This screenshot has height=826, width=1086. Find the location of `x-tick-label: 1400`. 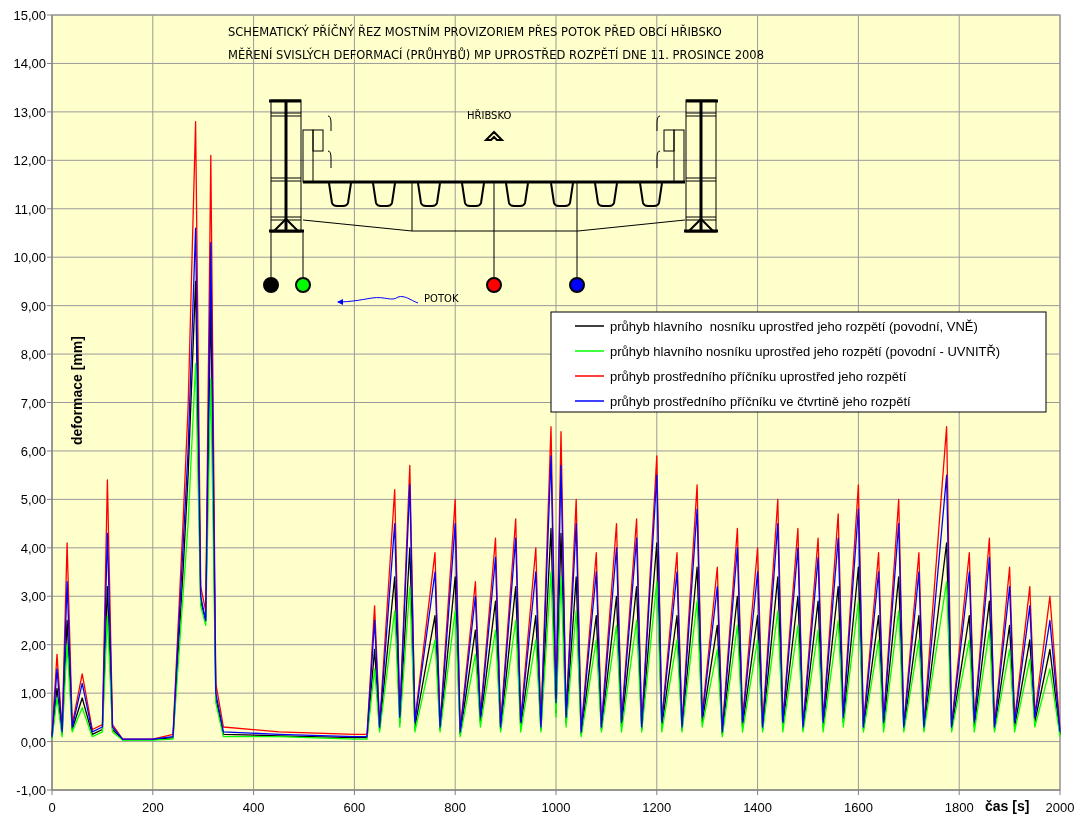

x-tick-label: 1400 is located at coordinates (758, 807).